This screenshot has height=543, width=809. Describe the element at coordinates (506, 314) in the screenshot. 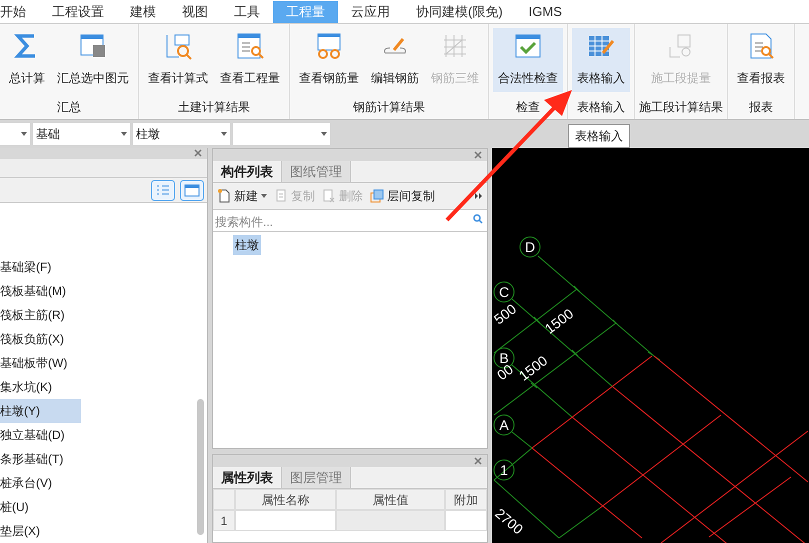

I see `dimension-label: 500` at that location.